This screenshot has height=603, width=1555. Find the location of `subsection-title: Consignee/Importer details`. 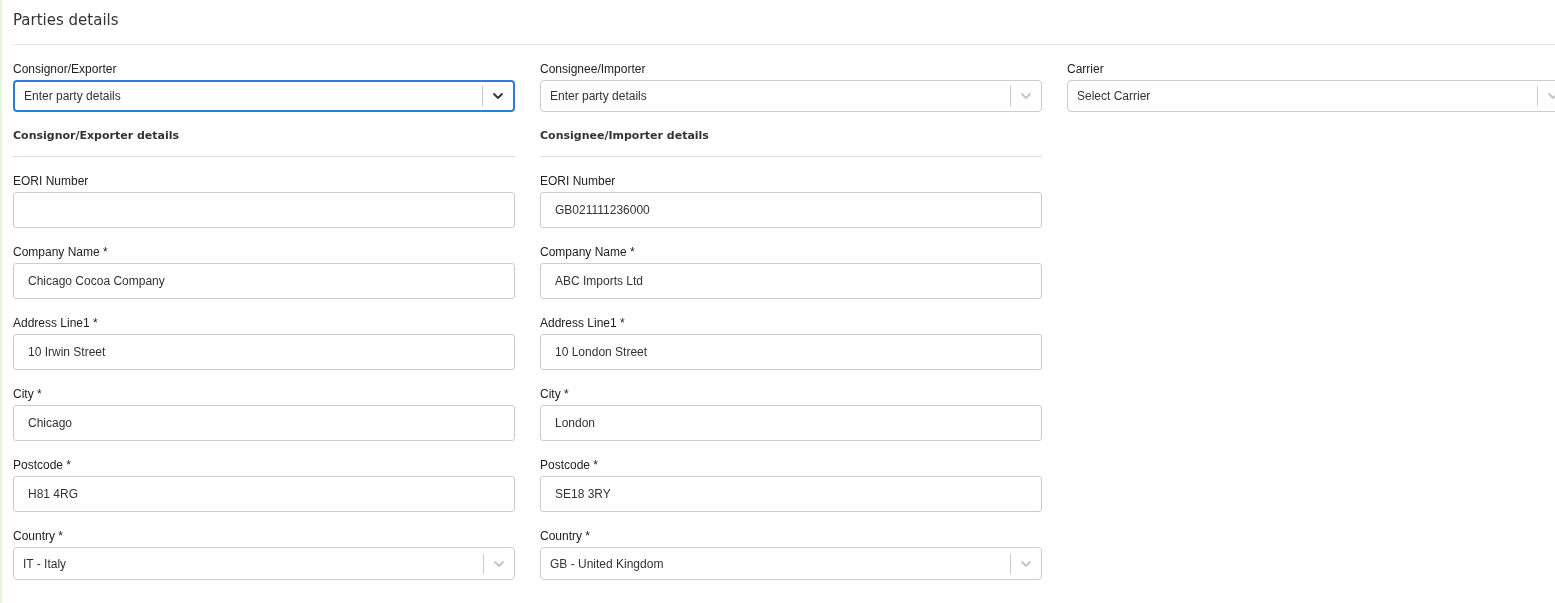

subsection-title: Consignee/Importer details is located at coordinates (624, 135).